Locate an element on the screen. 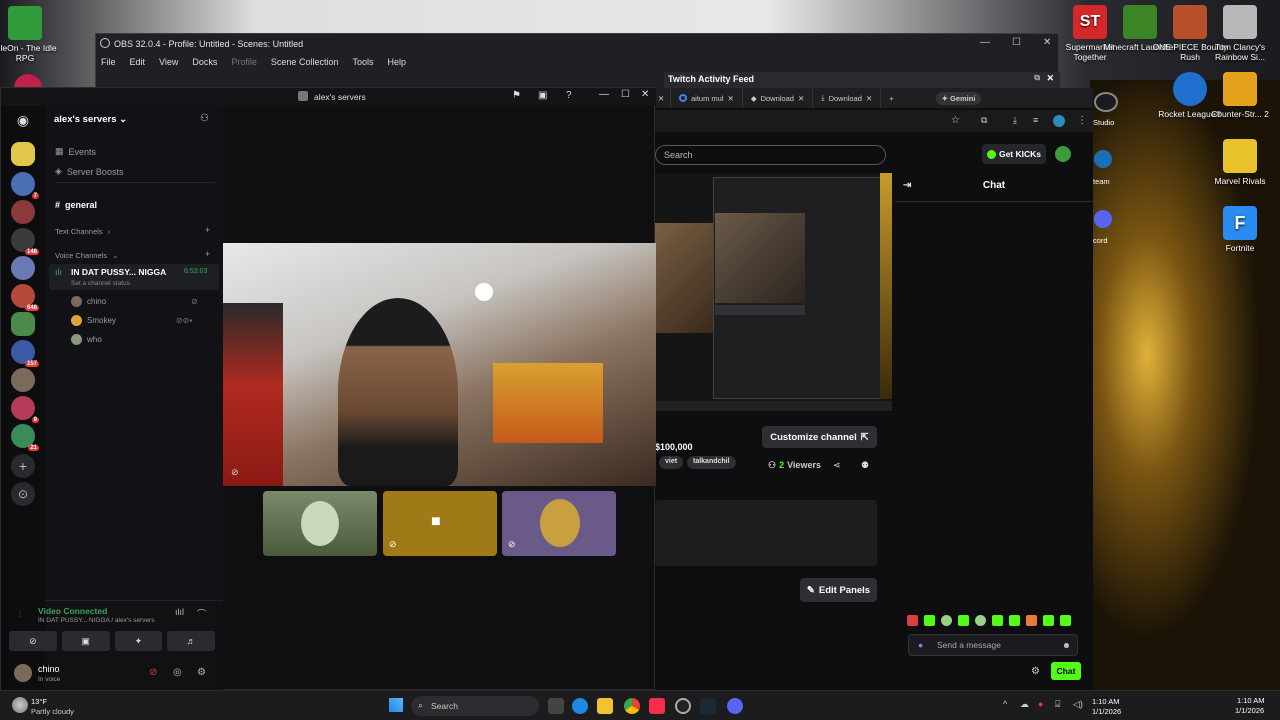  tab-aitum: aitum mul ✕ is located at coordinates (707, 98).